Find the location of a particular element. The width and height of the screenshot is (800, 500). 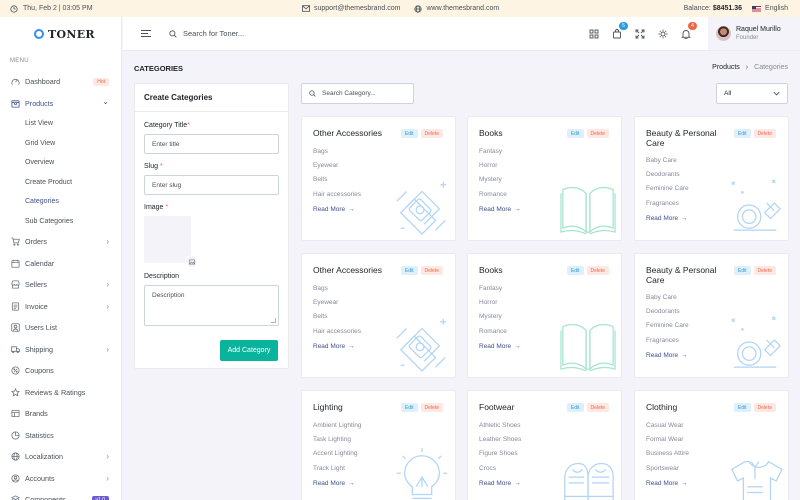

sidebar-item-localization: Localization › is located at coordinates (60, 457).